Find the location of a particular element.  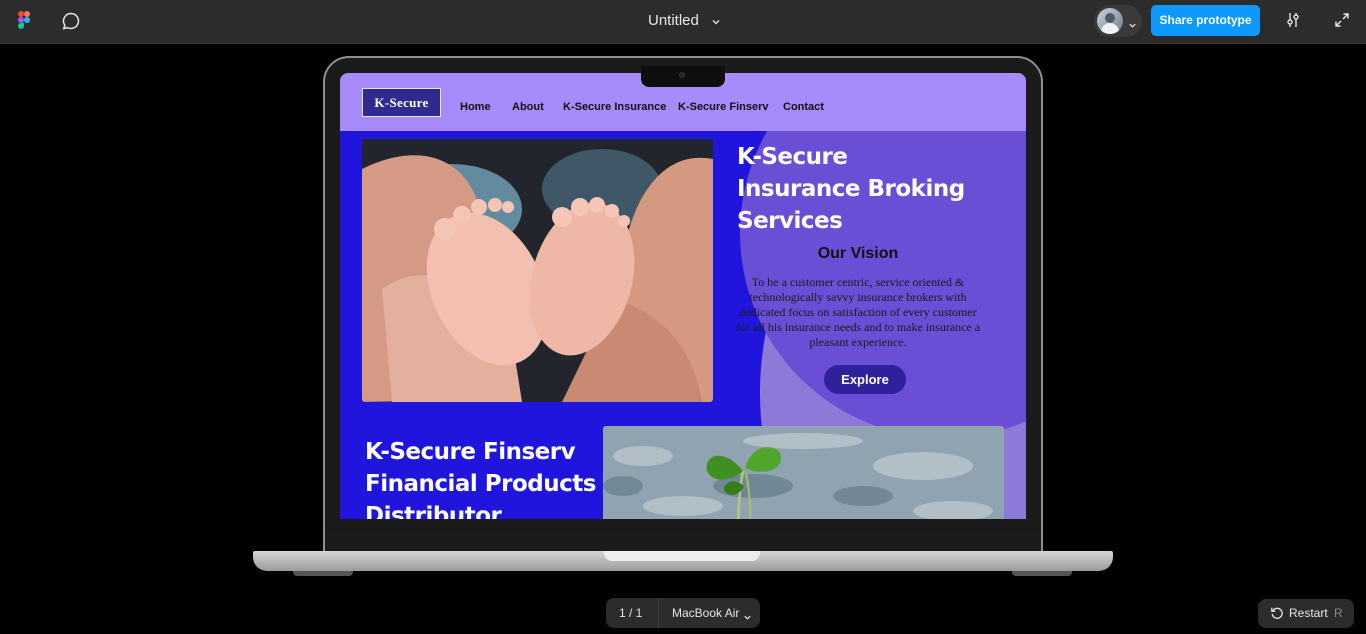

restart-label: Restart is located at coordinates (1308, 613).